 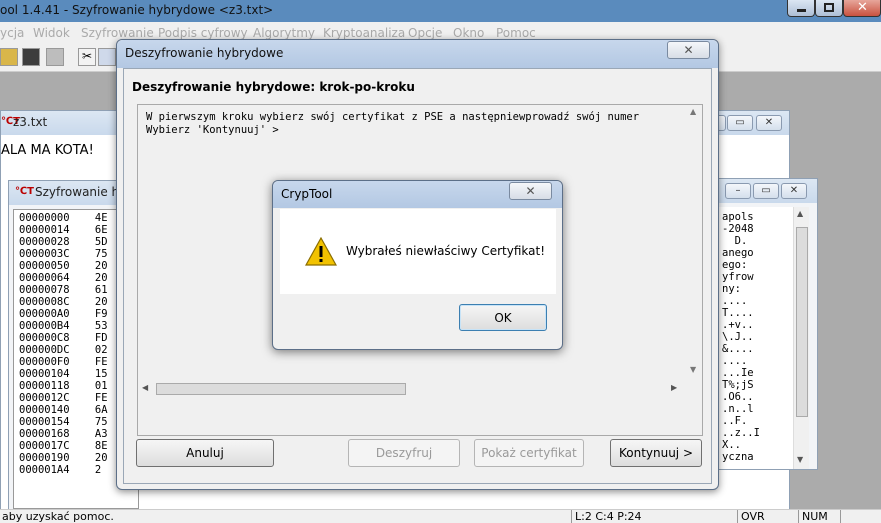 I want to click on msgbox-message: Wybrałeś niewłaściwy Certyfikat!, so click(x=446, y=251).